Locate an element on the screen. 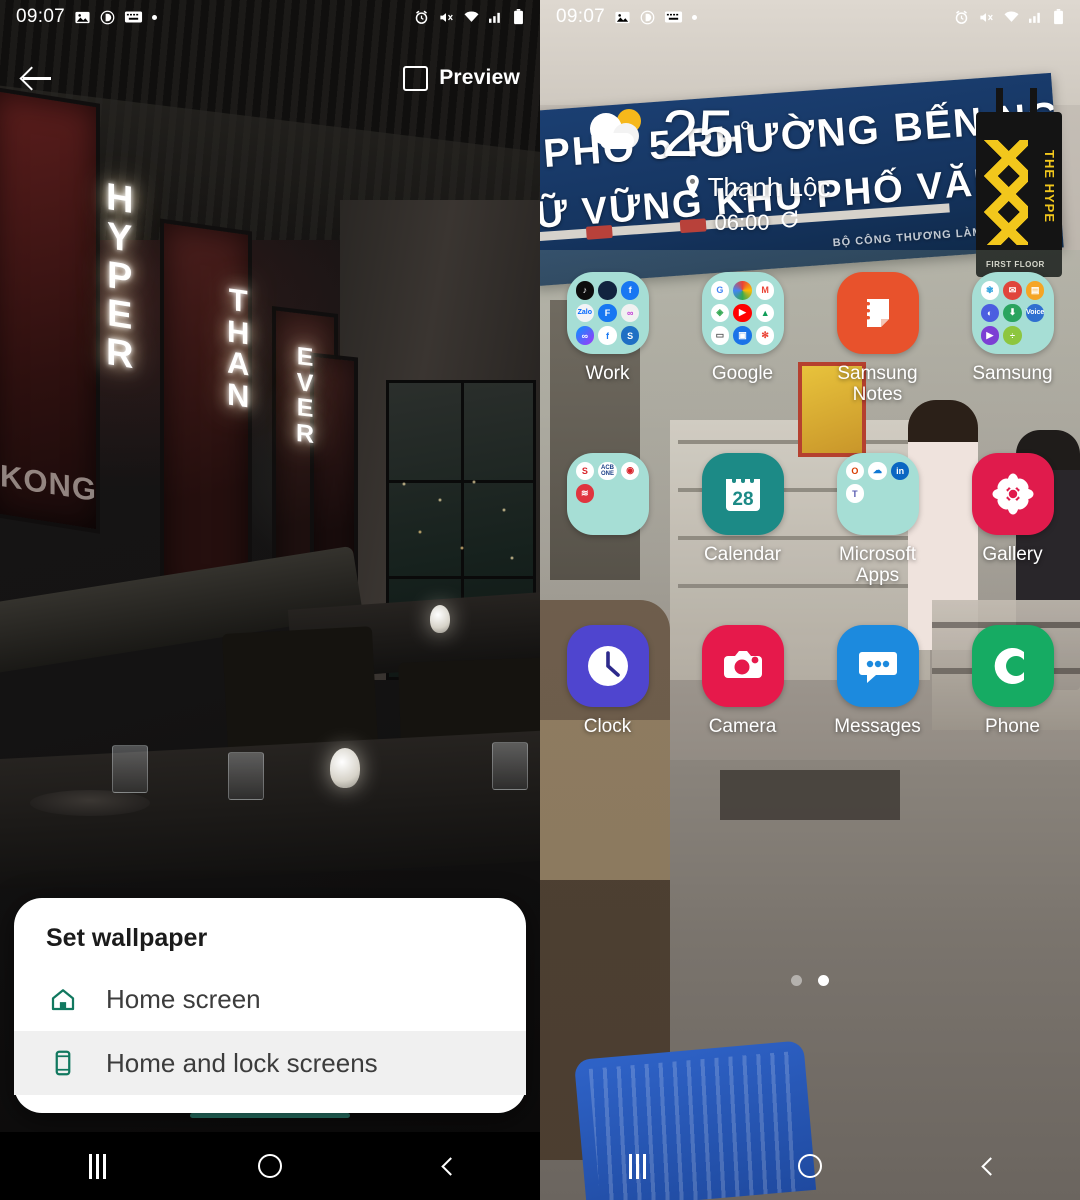 The image size is (1080, 1200). ashtray is located at coordinates (90, 803).